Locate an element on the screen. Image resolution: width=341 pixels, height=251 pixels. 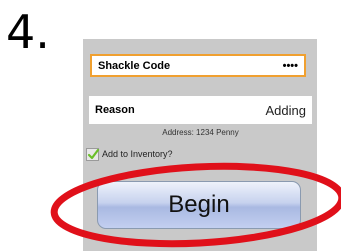
shackle-code-value: •••• is located at coordinates (290, 65).